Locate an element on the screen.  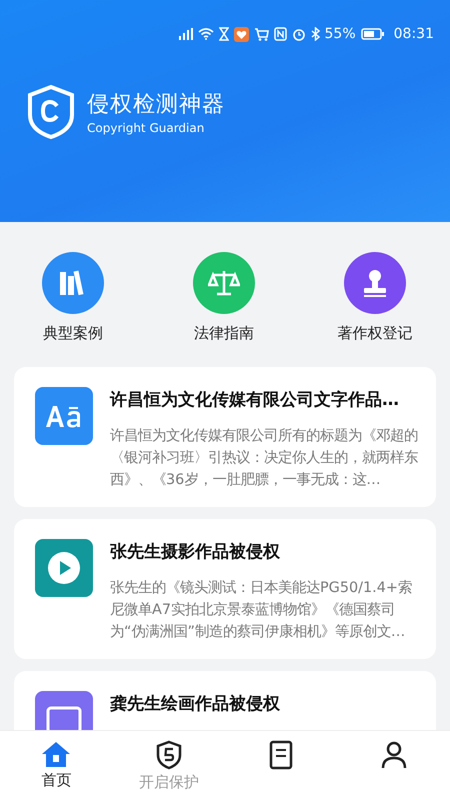
home-icon is located at coordinates (56, 754).